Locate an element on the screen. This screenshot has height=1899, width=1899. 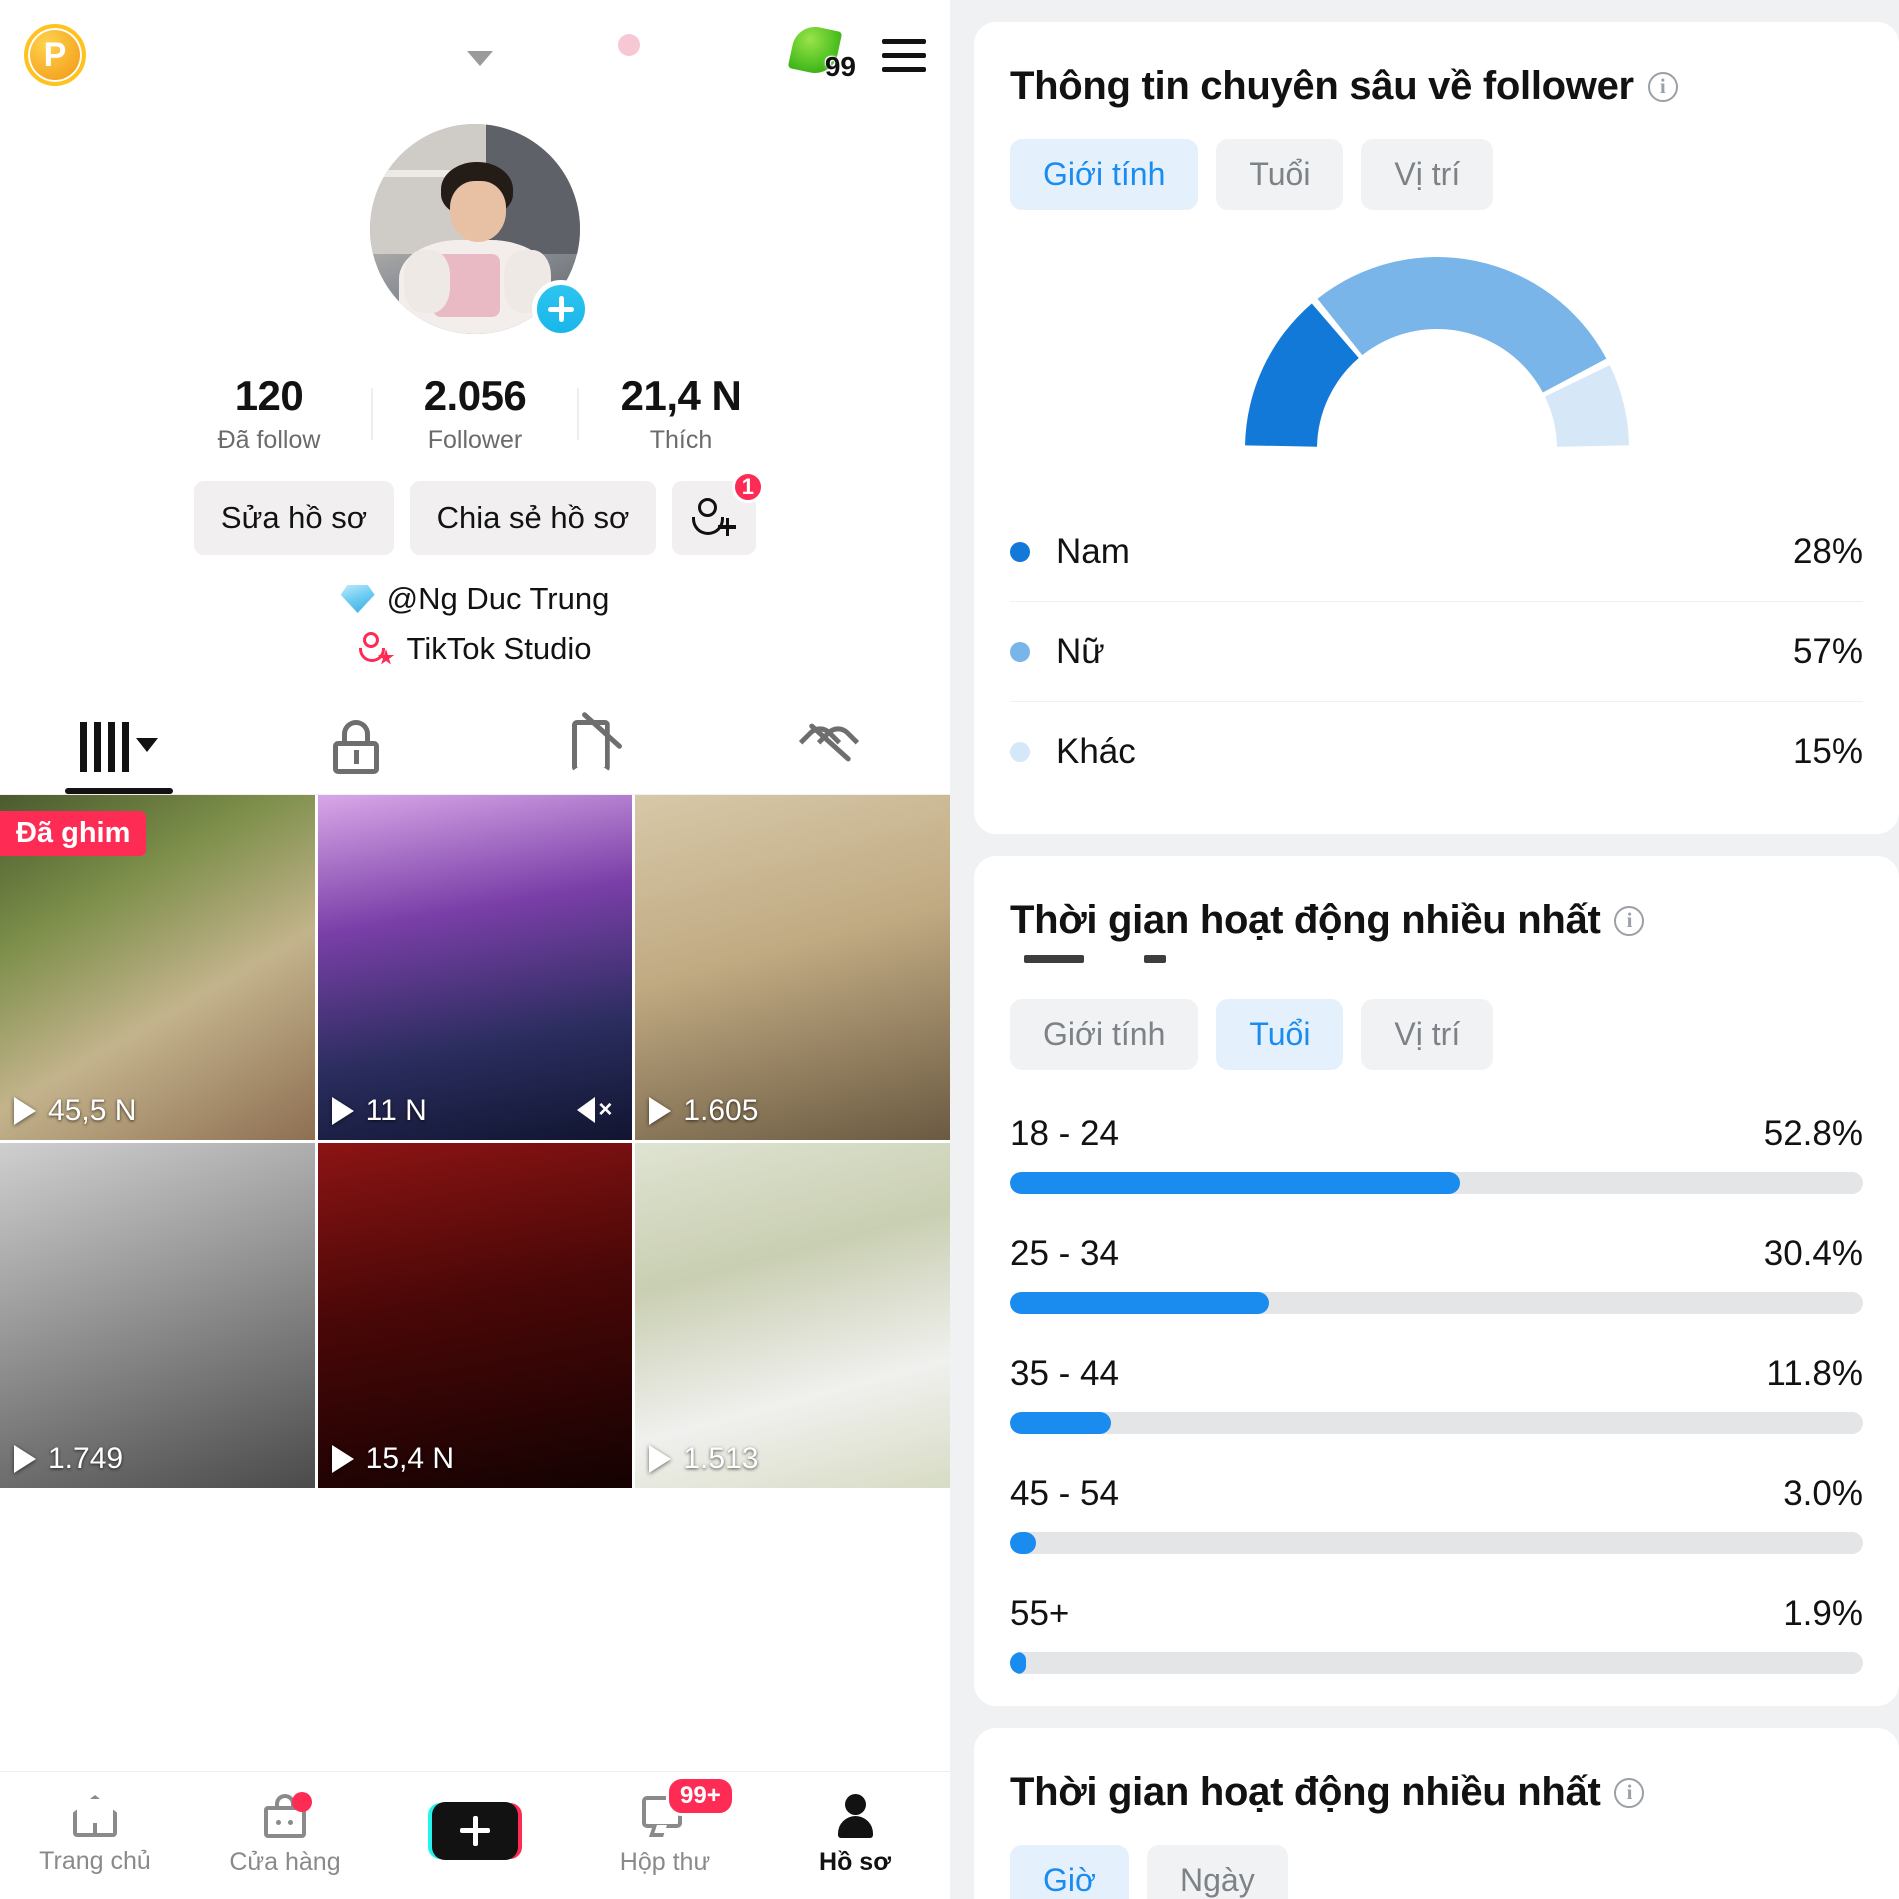
stat-likes: 21,4 N Thích is located at coordinates (681, 413).